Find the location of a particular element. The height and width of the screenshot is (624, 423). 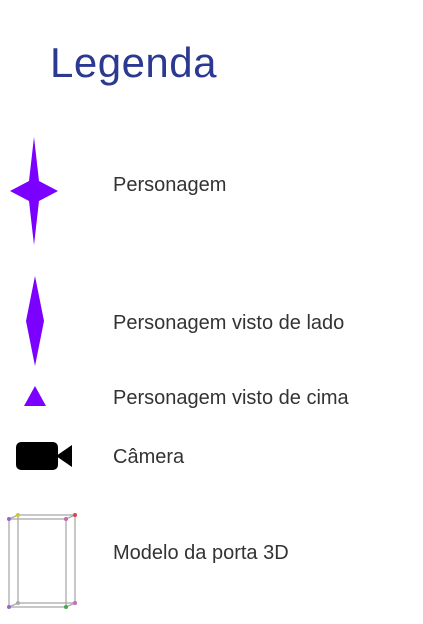

triangle-icon is located at coordinates (35, 396).